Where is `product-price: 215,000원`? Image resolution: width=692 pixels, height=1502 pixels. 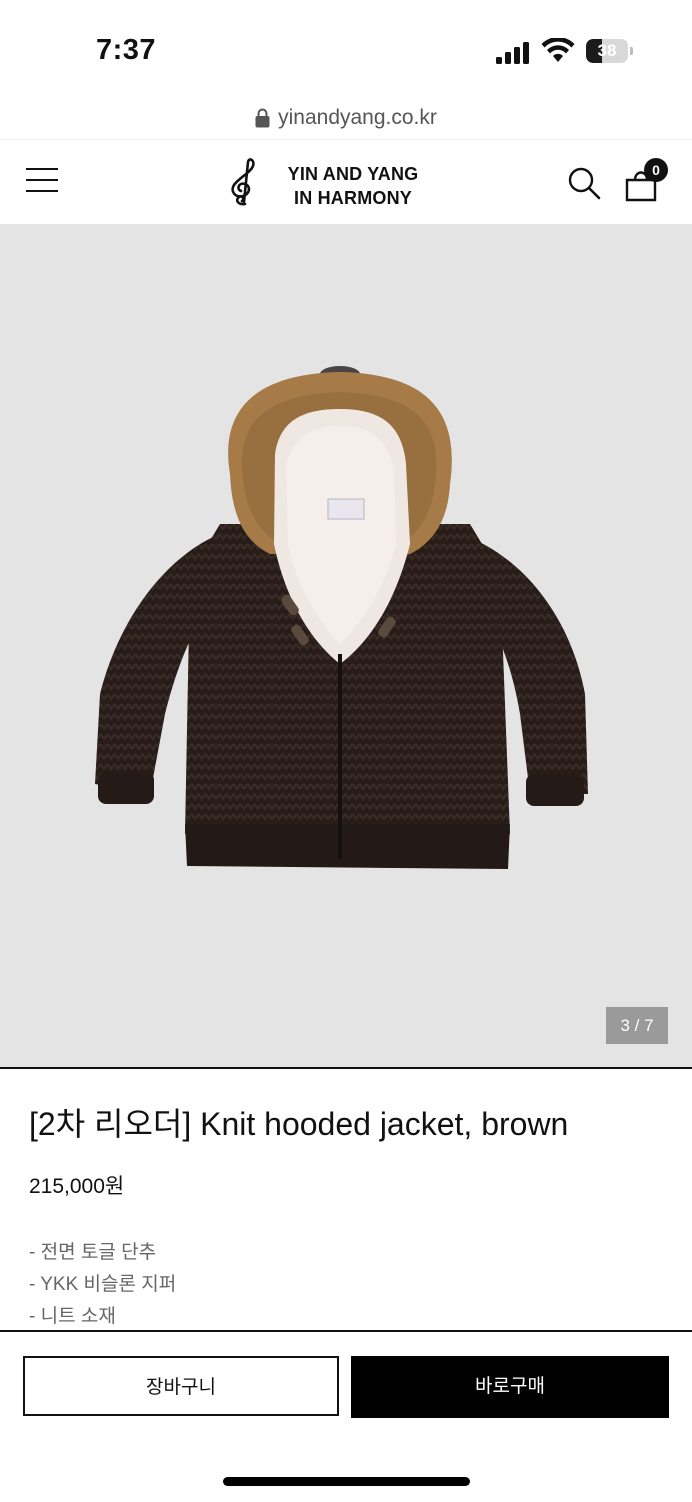
product-price: 215,000원 is located at coordinates (77, 1186).